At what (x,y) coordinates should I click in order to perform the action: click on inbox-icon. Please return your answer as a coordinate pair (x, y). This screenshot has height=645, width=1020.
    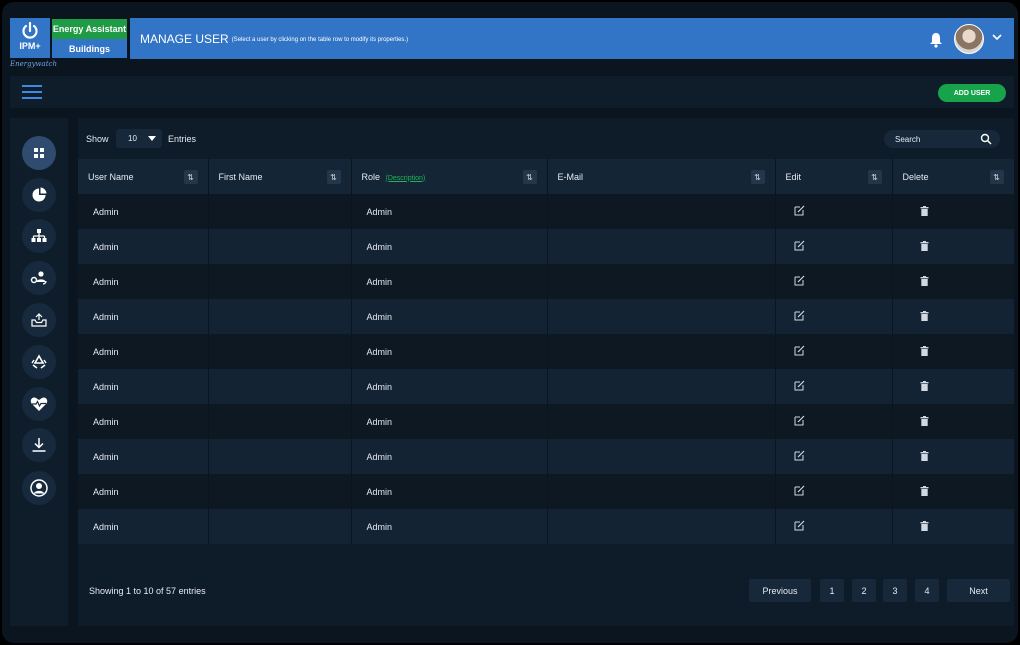
    Looking at the image, I should click on (39, 320).